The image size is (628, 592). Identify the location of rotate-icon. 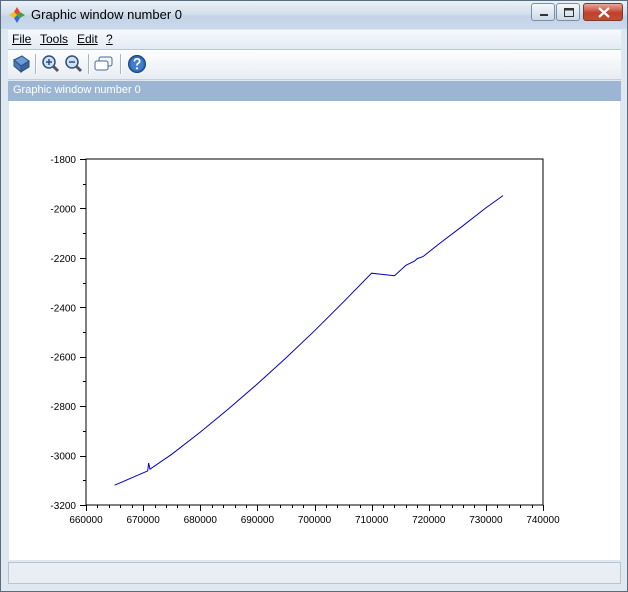
(21, 64).